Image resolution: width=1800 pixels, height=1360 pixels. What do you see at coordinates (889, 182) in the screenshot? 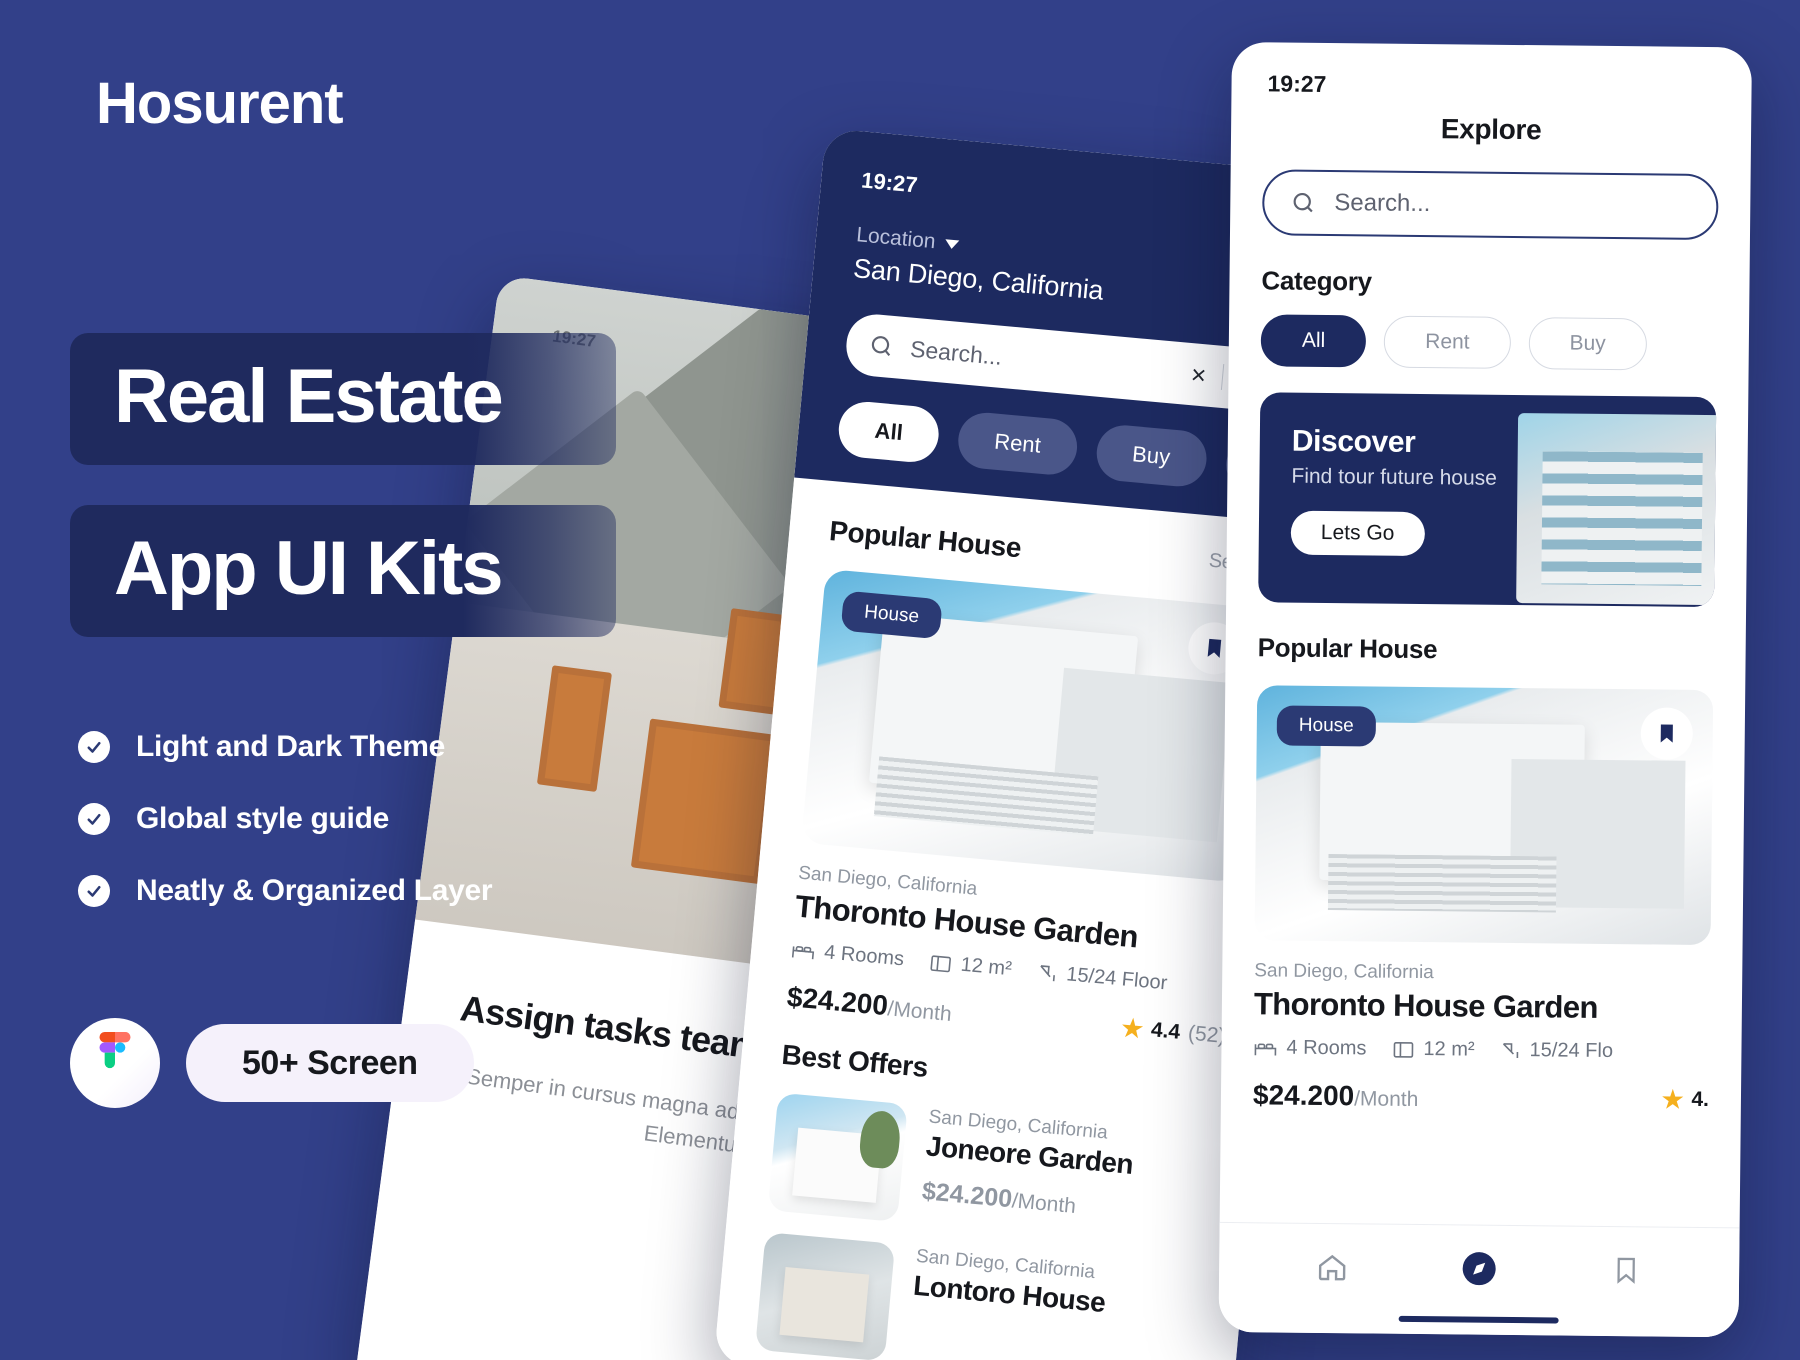
I see `status-time: 19:27` at bounding box center [889, 182].